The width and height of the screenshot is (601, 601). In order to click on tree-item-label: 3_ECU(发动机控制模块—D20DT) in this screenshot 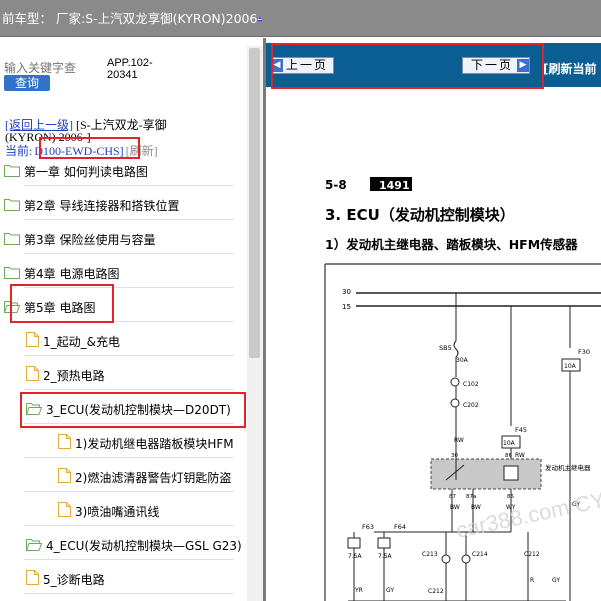, I will do `click(138, 410)`.